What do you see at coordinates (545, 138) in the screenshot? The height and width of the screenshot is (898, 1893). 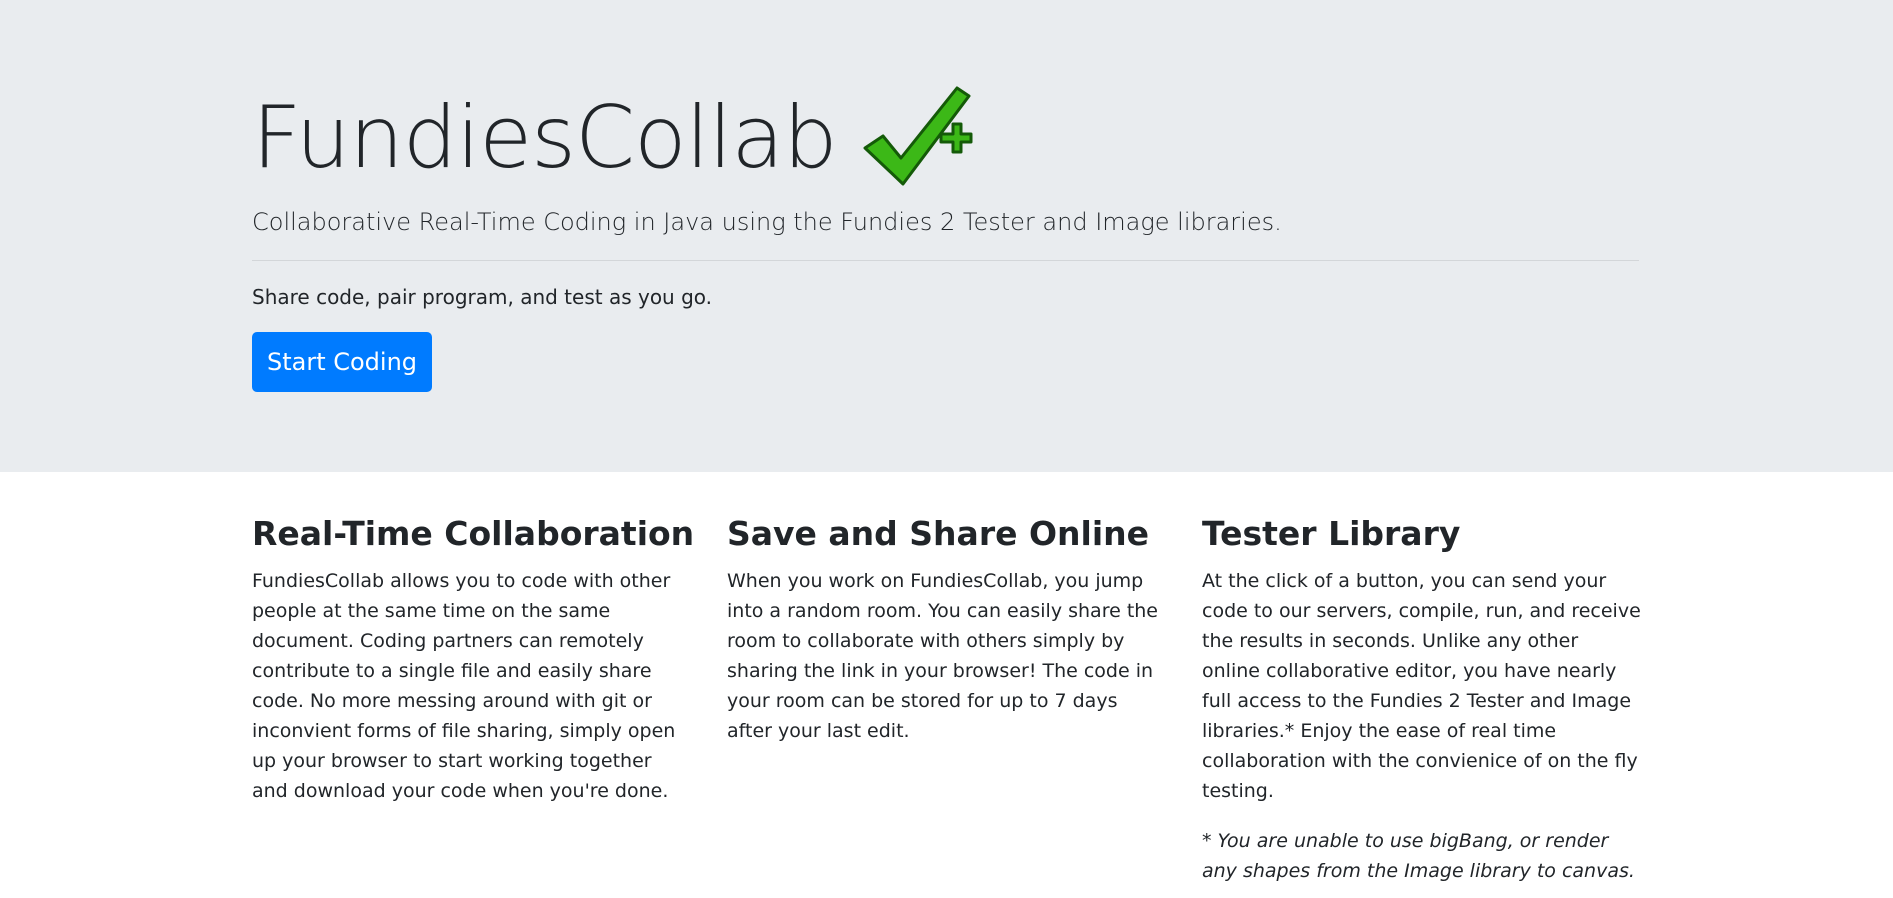 I see `page-title: FundiesCollab` at bounding box center [545, 138].